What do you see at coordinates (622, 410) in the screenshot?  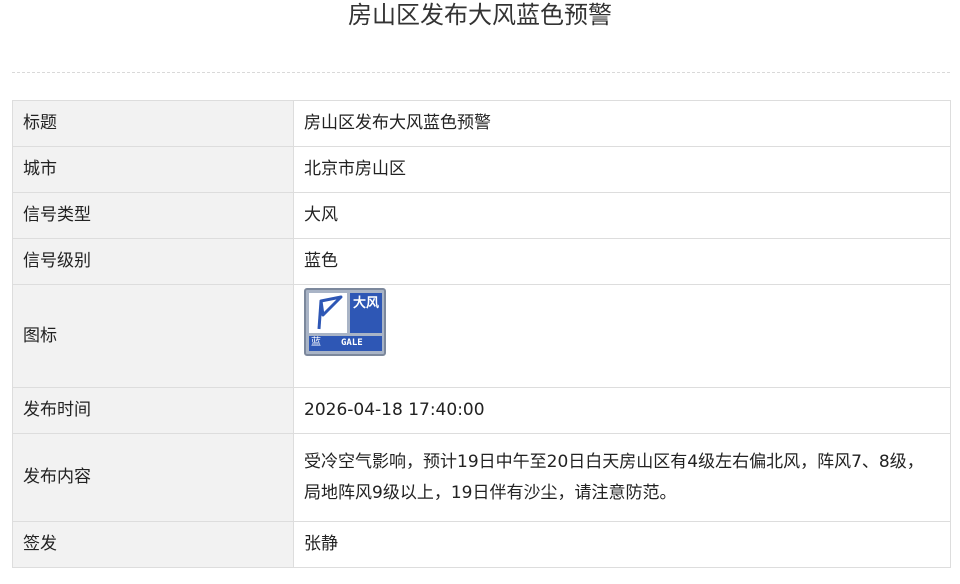 I see `row-value-publish-time: 2026-04-18 17:40:00` at bounding box center [622, 410].